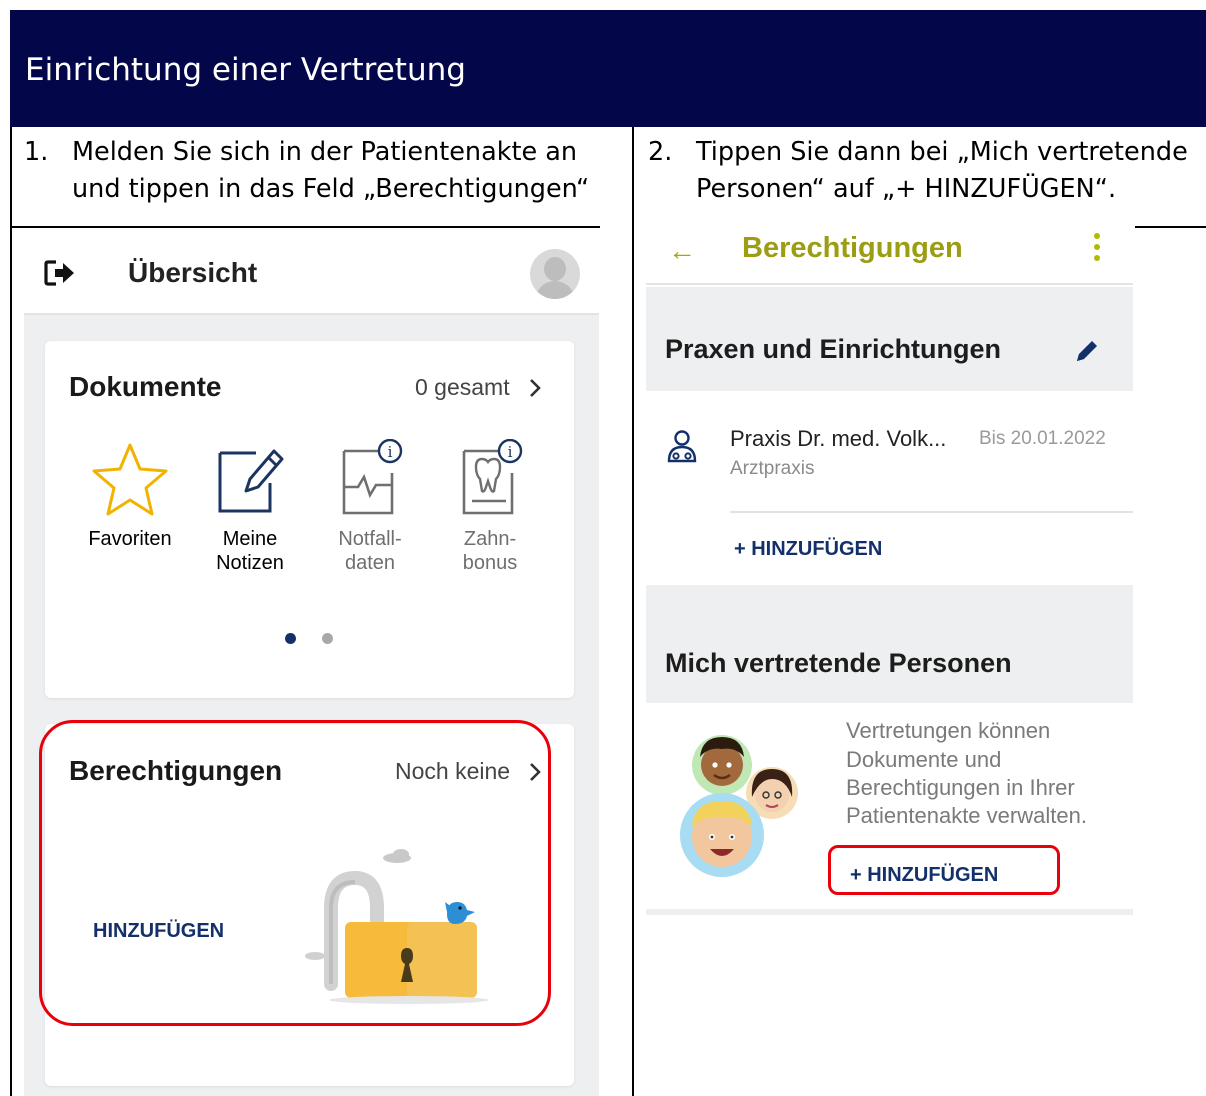 Image resolution: width=1206 pixels, height=1096 pixels. I want to click on overview-top-bar: Übersicht, so click(311, 272).